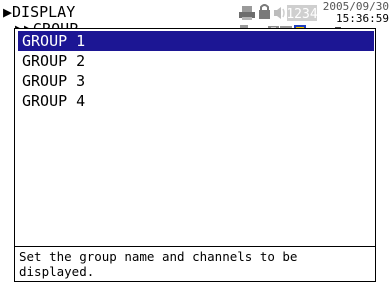 This screenshot has height=287, width=391. I want to click on datetime: 2005/09/30 15:36:59, so click(356, 13).